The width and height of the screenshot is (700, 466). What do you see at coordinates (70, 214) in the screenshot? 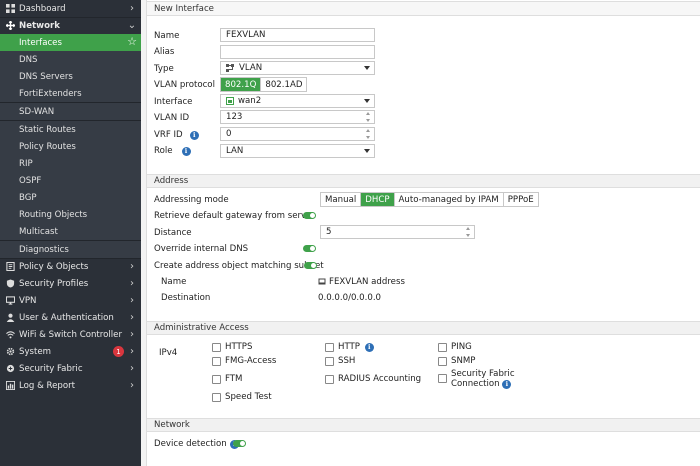
I see `sidebar-sub-routing-objects: Routing Objects` at bounding box center [70, 214].